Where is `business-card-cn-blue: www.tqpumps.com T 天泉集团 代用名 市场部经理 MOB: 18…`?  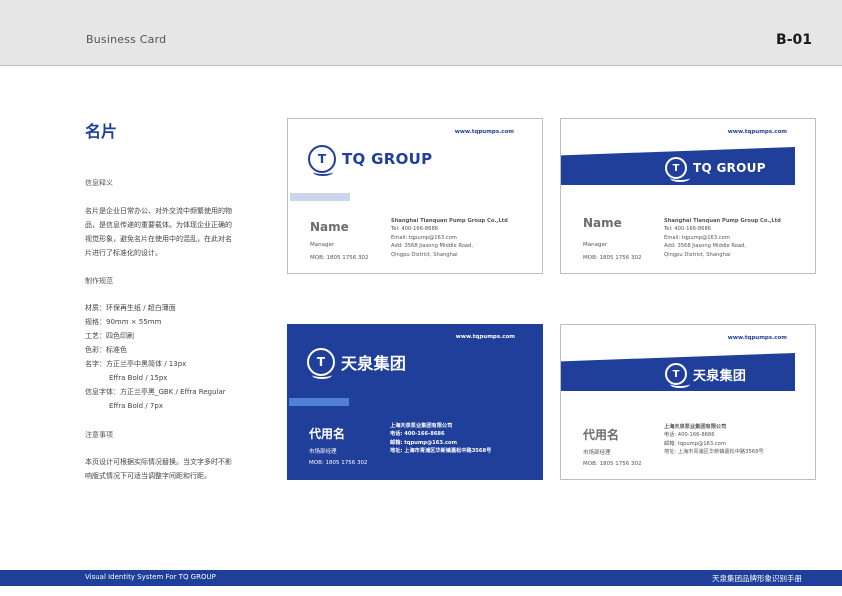
business-card-cn-blue: www.tqpumps.com T 天泉集团 代用名 市场部经理 MOB: 18… is located at coordinates (415, 402).